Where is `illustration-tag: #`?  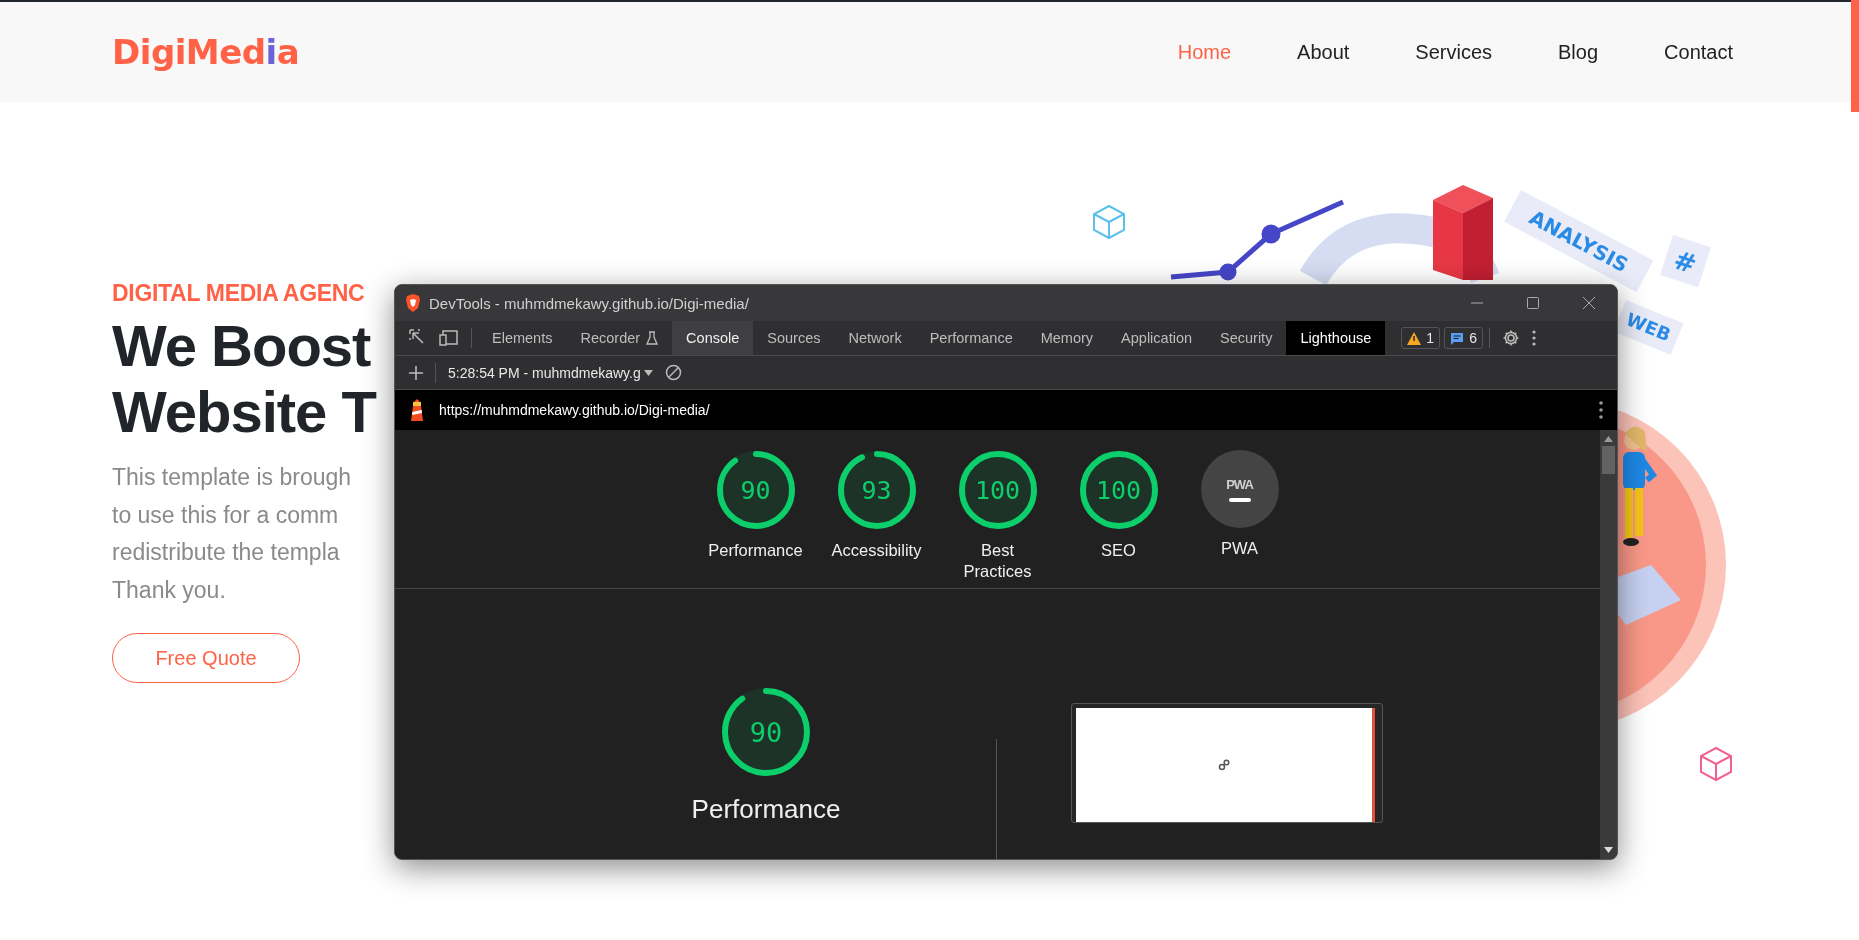 illustration-tag: # is located at coordinates (1686, 261).